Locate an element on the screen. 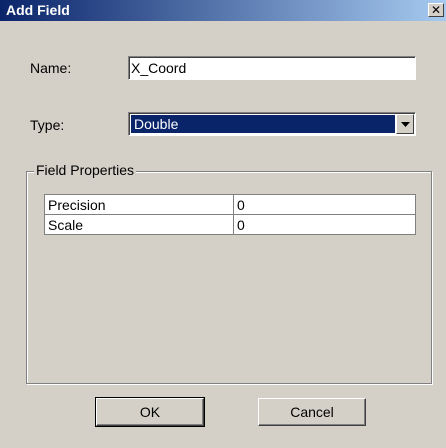  name-input is located at coordinates (266, 68).